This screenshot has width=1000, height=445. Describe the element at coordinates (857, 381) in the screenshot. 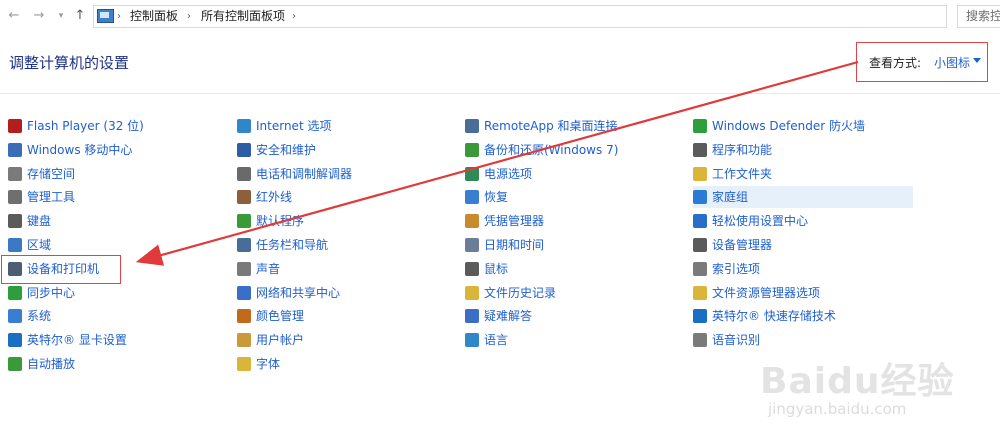

I see `watermark-logo: Baidu经验` at that location.